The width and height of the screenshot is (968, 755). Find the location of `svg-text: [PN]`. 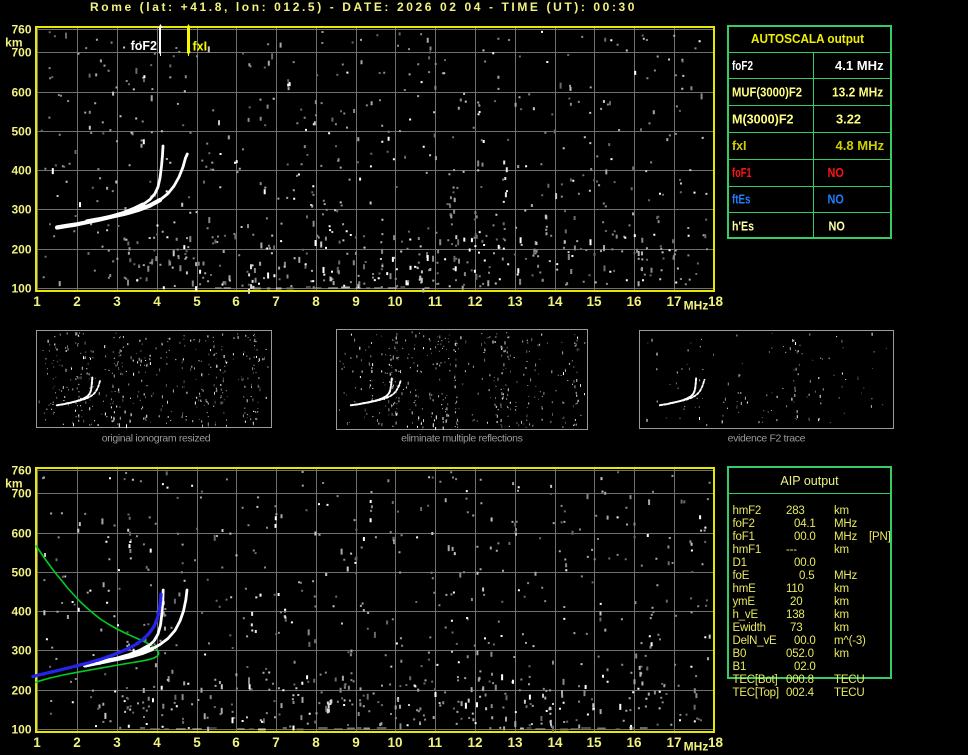

svg-text: [PN] is located at coordinates (880, 537).